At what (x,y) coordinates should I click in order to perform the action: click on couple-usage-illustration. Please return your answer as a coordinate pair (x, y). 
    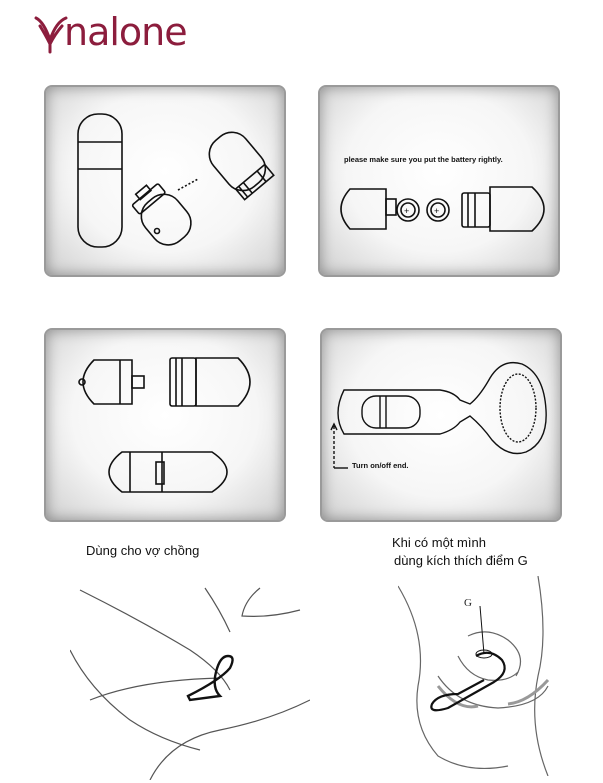
    Looking at the image, I should click on (190, 683).